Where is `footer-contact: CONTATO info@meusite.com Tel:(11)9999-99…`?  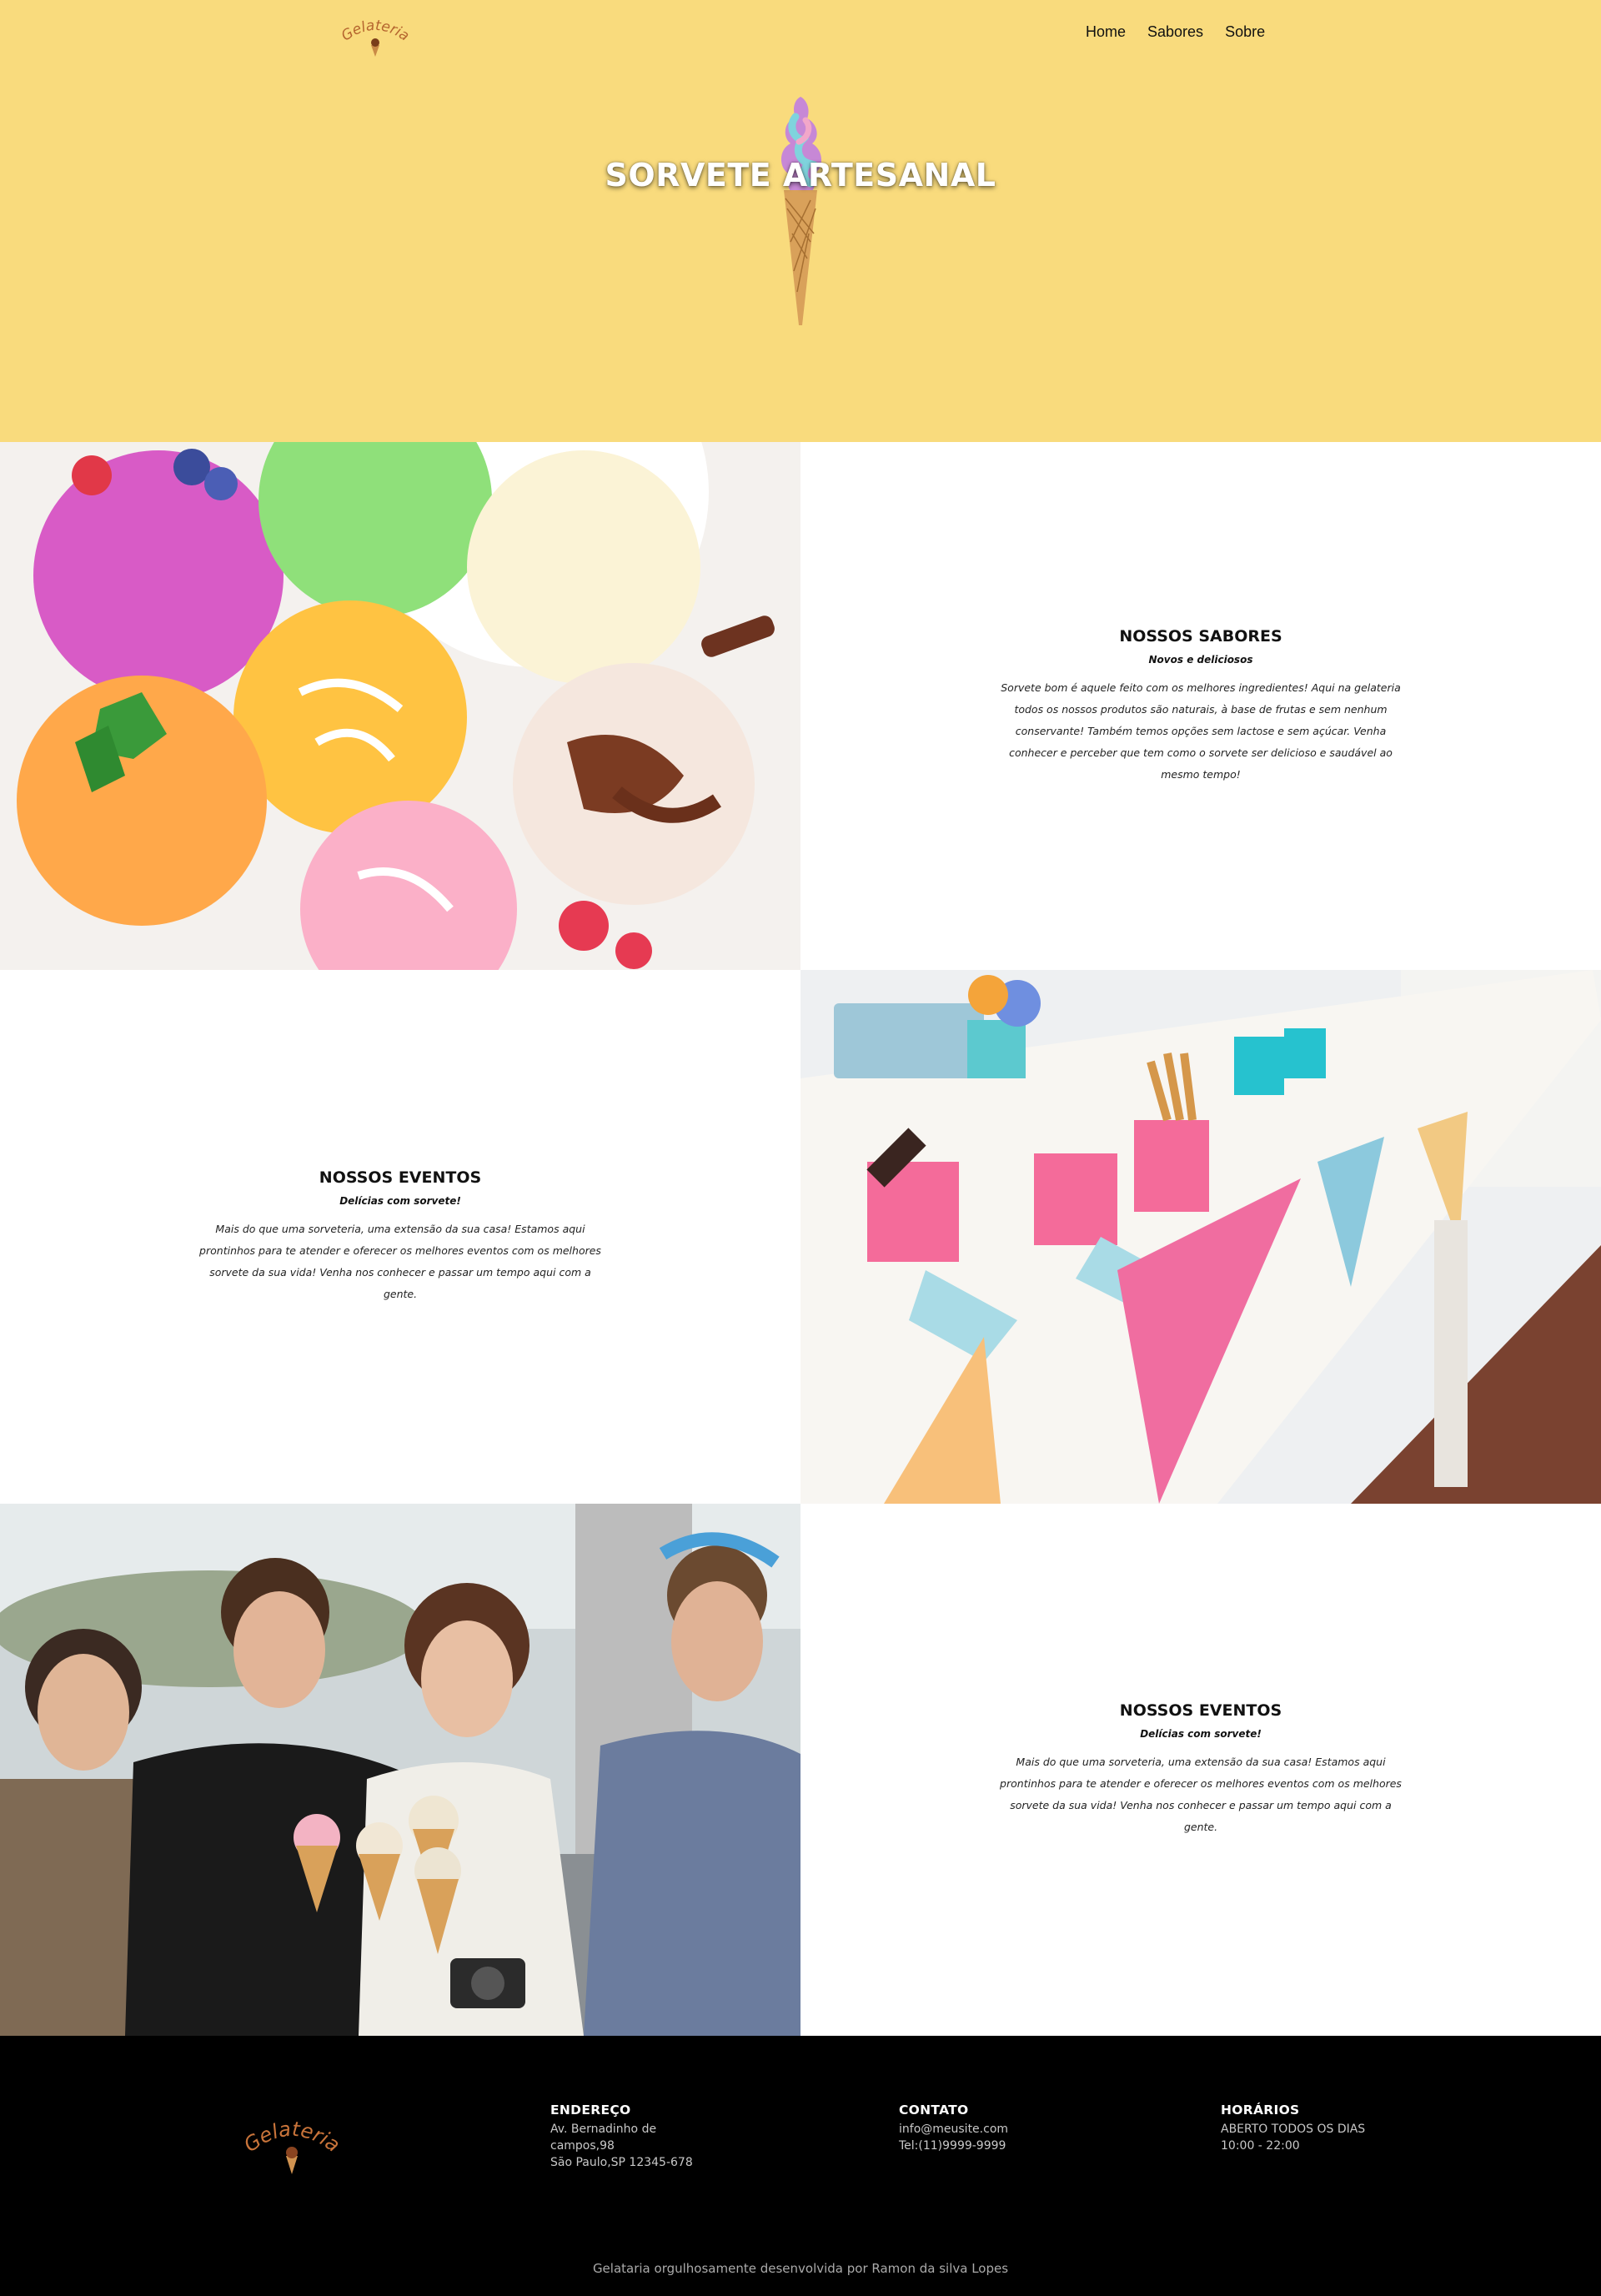
footer-contact: CONTATO info@meusite.com Tel:(11)9999-99… is located at coordinates (954, 2128).